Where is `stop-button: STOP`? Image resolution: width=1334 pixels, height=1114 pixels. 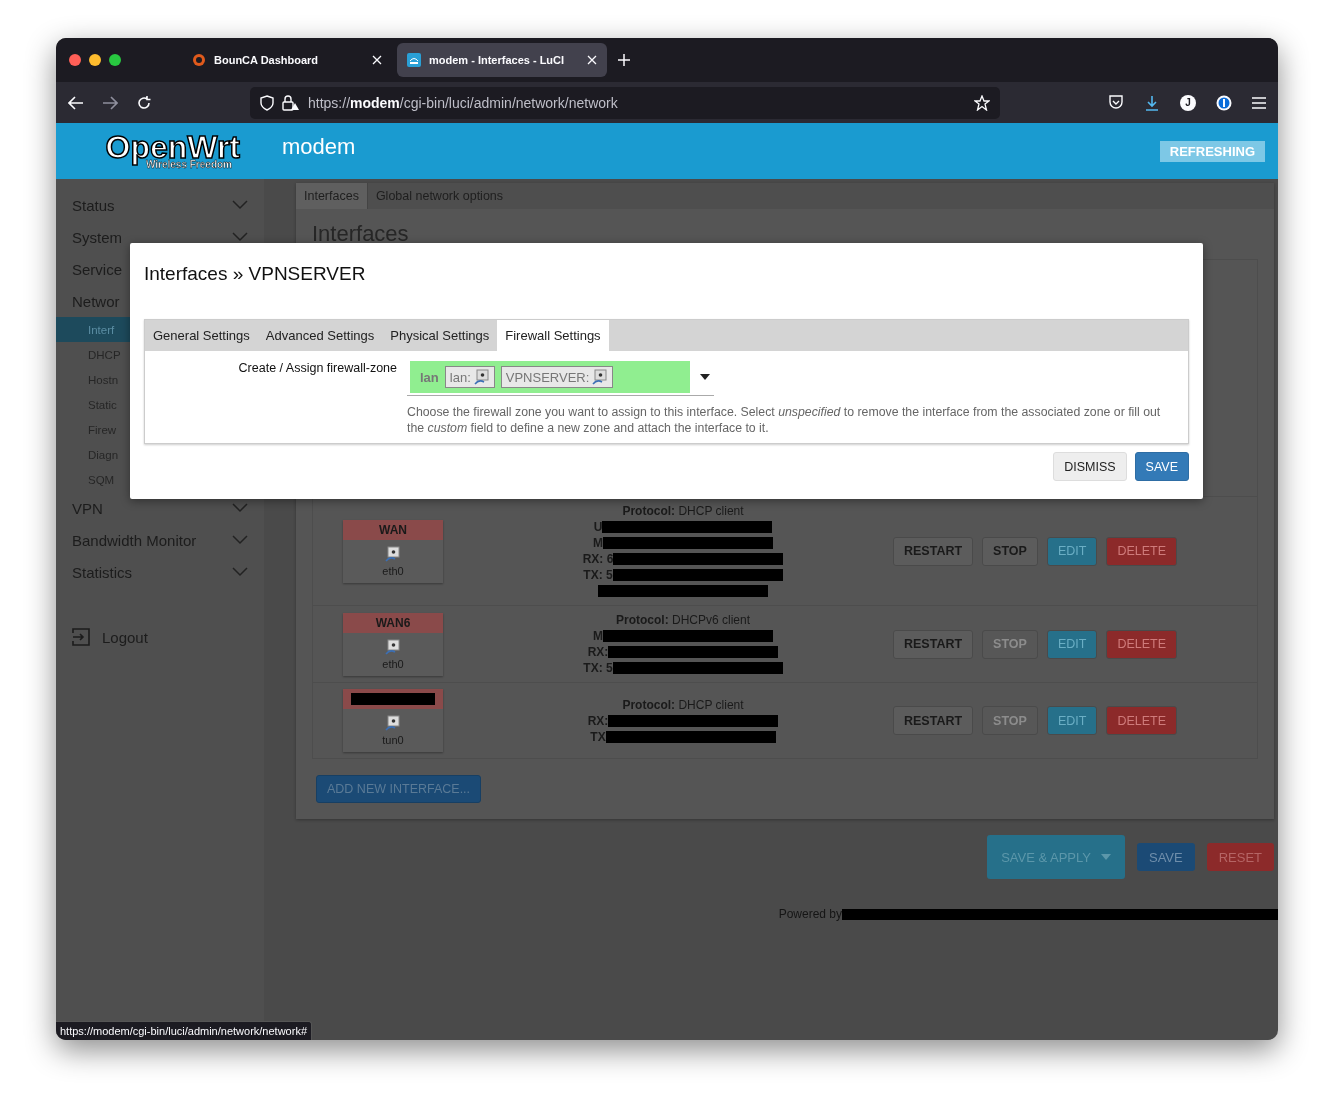 stop-button: STOP is located at coordinates (1010, 551).